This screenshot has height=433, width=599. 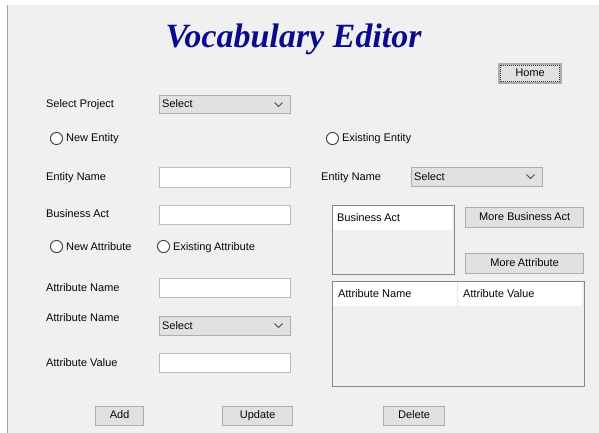 I want to click on field-label: Business Act, so click(x=78, y=214).